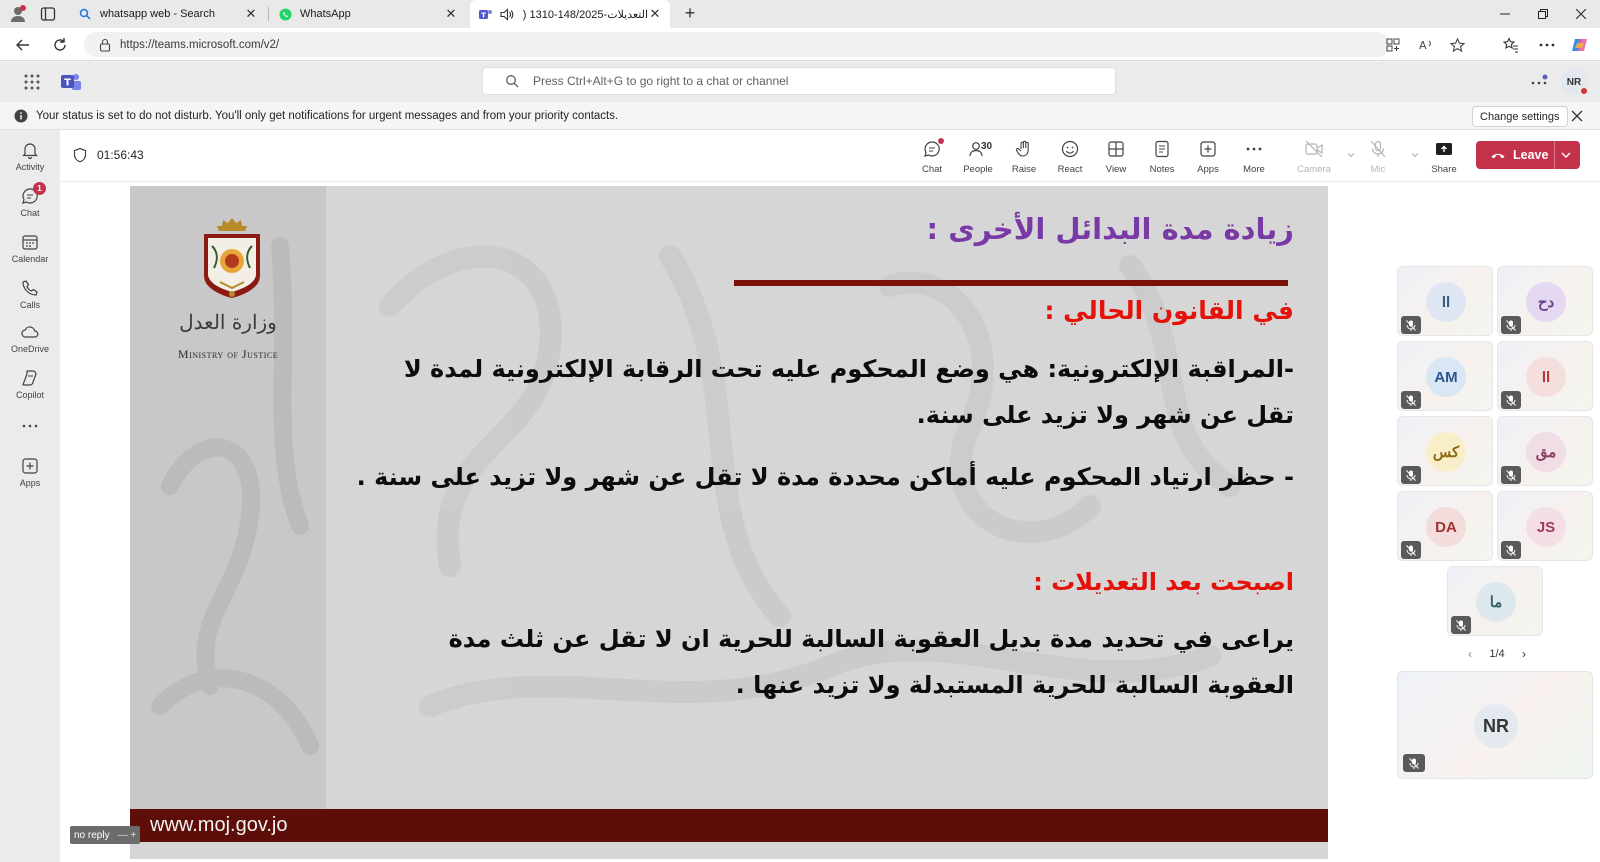 The width and height of the screenshot is (1600, 862). Describe the element at coordinates (29, 305) in the screenshot. I see `rail-label: Calls` at that location.